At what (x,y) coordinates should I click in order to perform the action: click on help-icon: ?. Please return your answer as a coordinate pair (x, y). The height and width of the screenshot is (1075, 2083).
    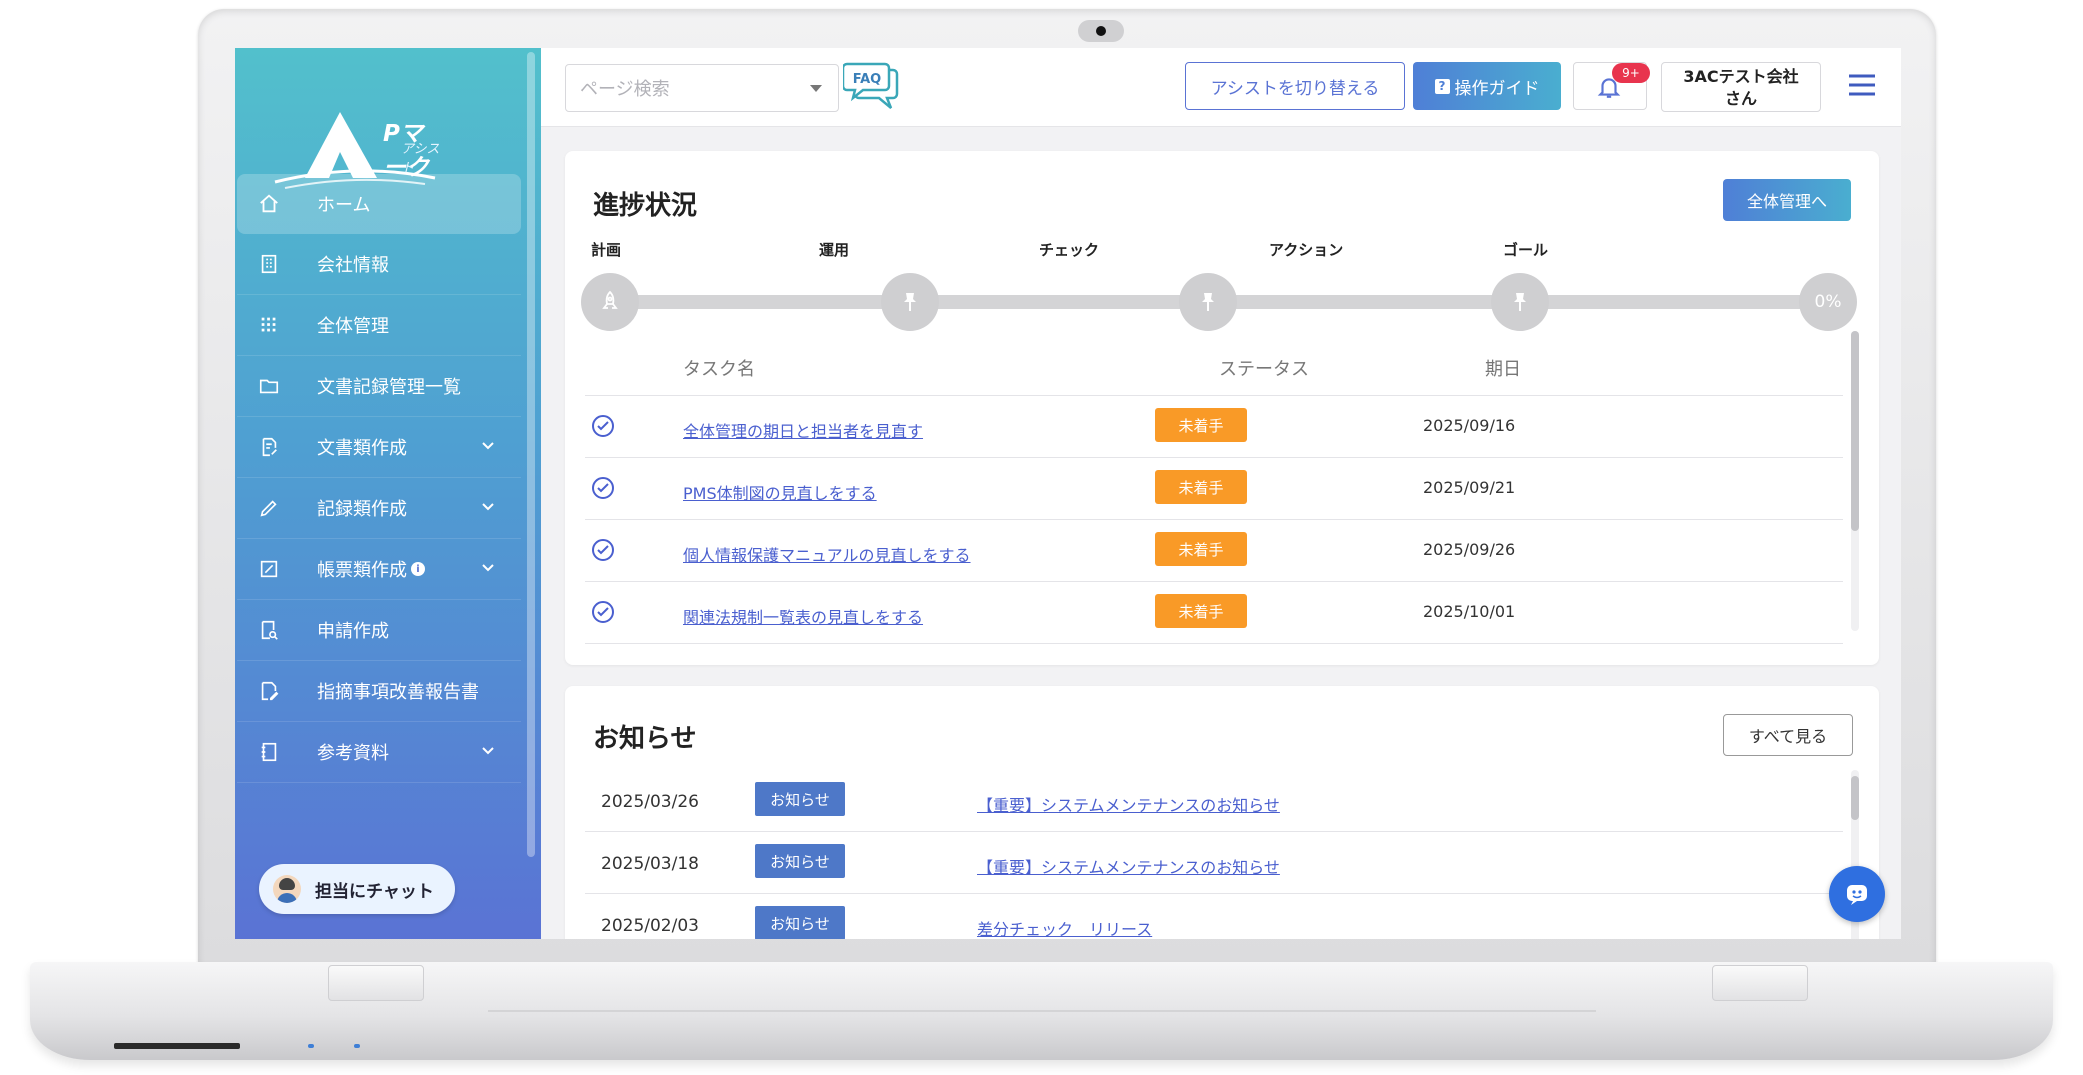
    Looking at the image, I should click on (1442, 86).